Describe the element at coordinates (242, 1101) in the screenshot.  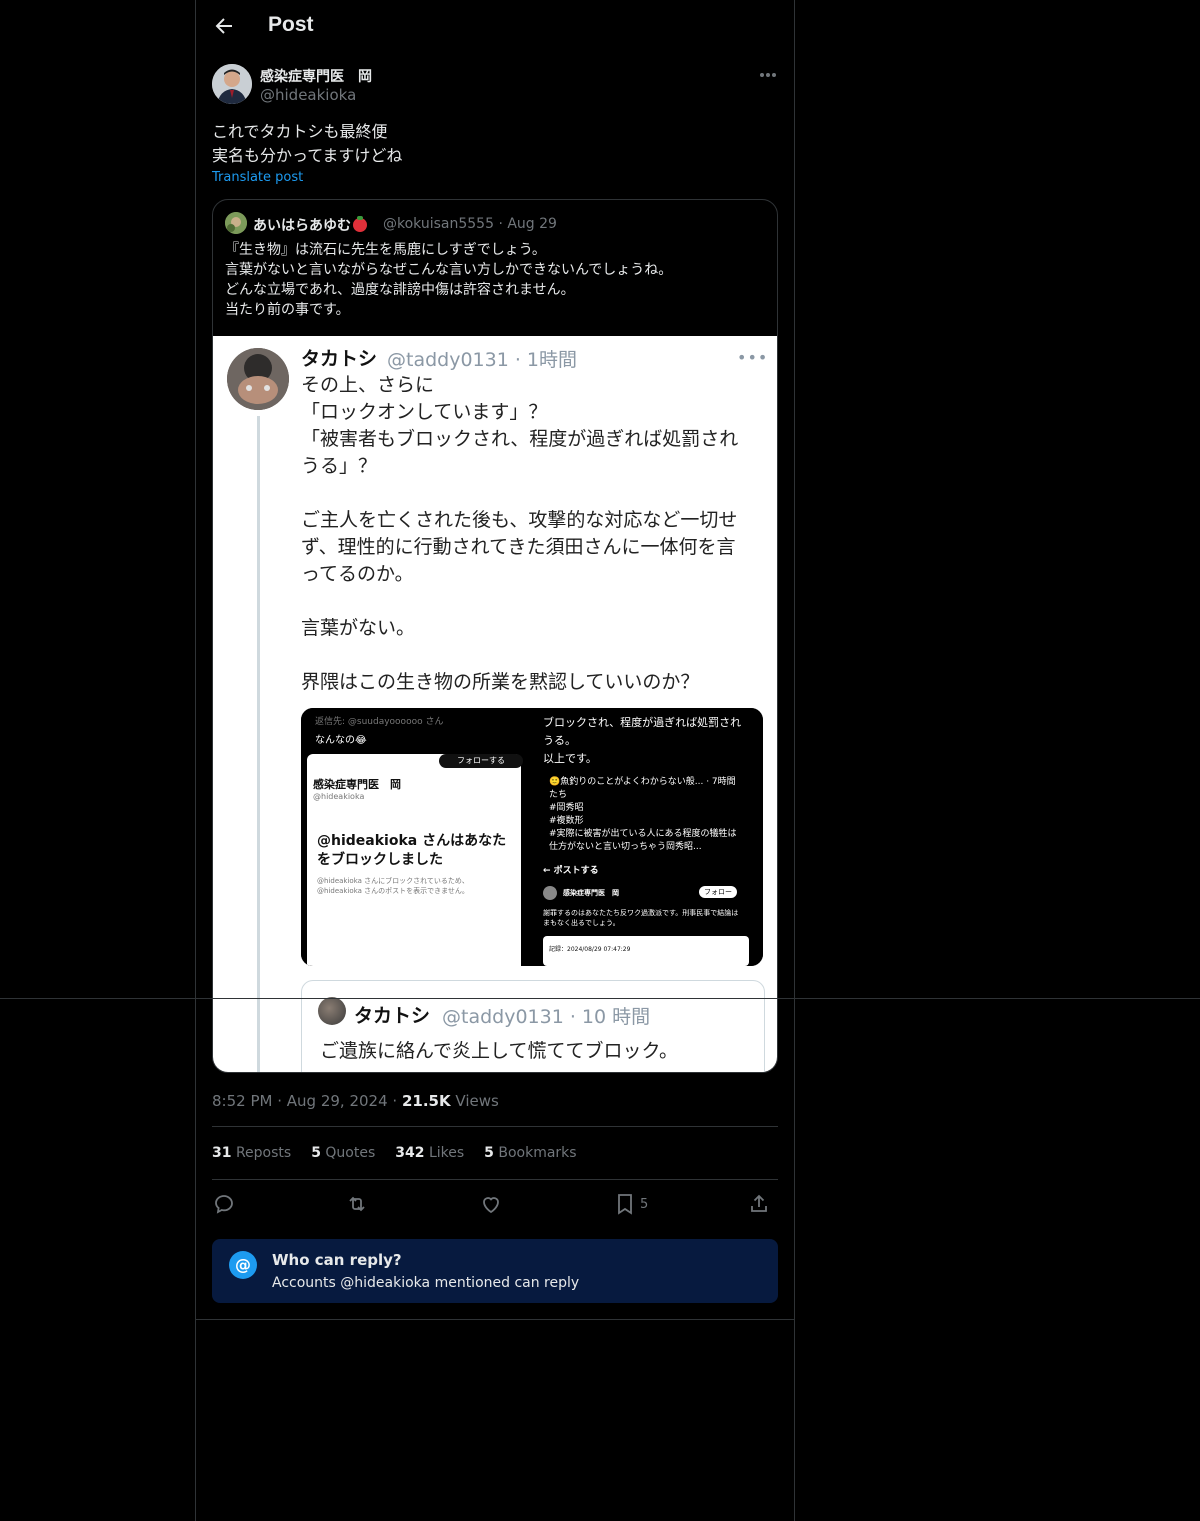
I see `post-time: 8:52 PM` at that location.